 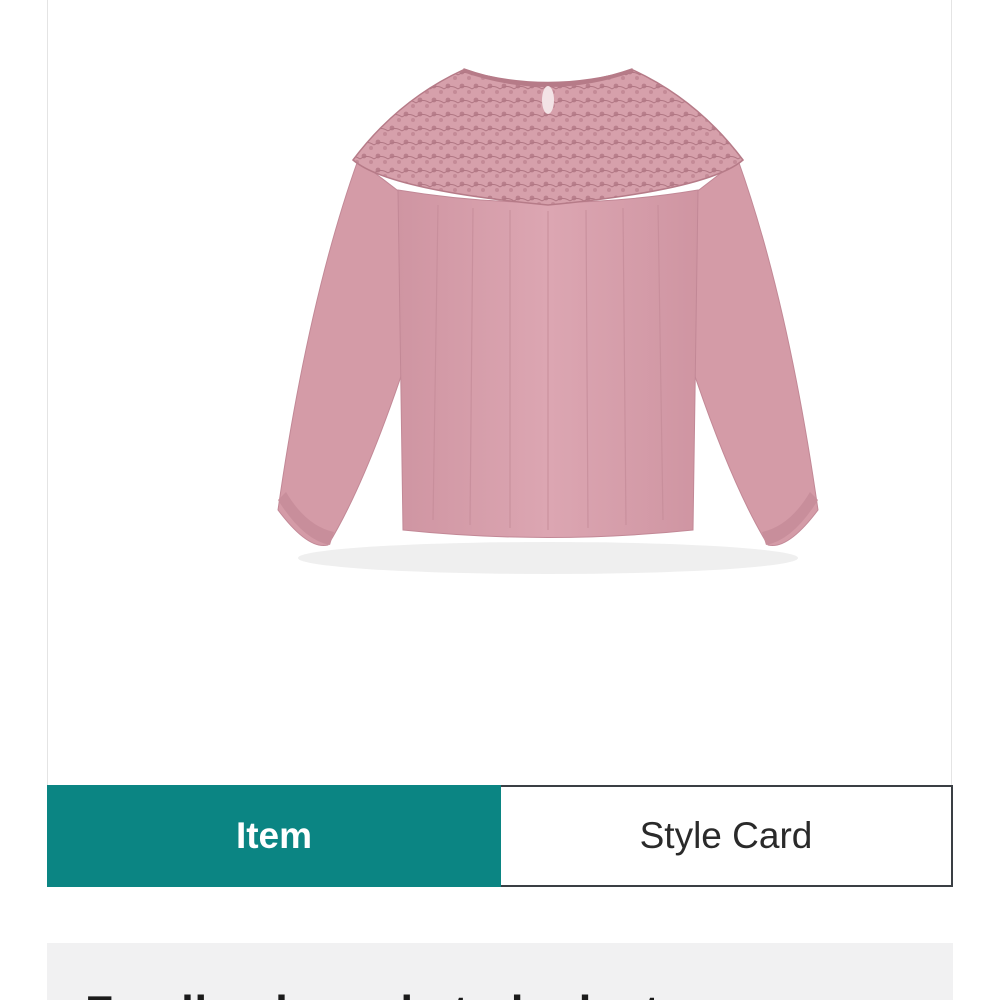 I want to click on tab-style-card-label: Style Card, so click(x=726, y=835).